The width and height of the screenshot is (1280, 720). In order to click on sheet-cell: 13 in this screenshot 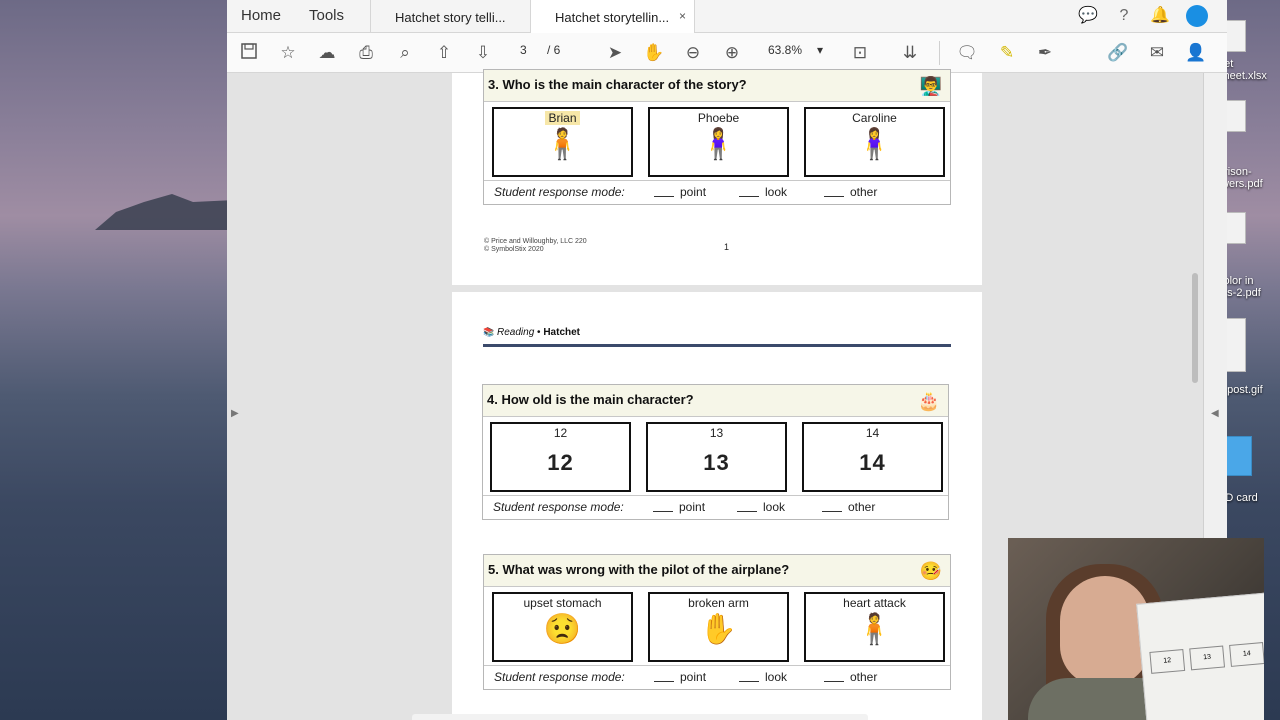, I will do `click(1207, 658)`.